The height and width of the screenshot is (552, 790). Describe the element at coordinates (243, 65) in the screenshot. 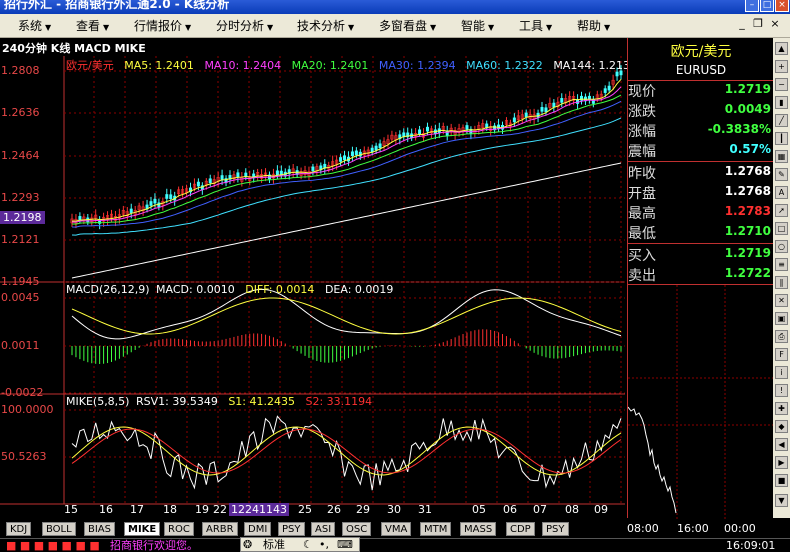

I see `legend-ma10: MA10: 1.2404` at that location.